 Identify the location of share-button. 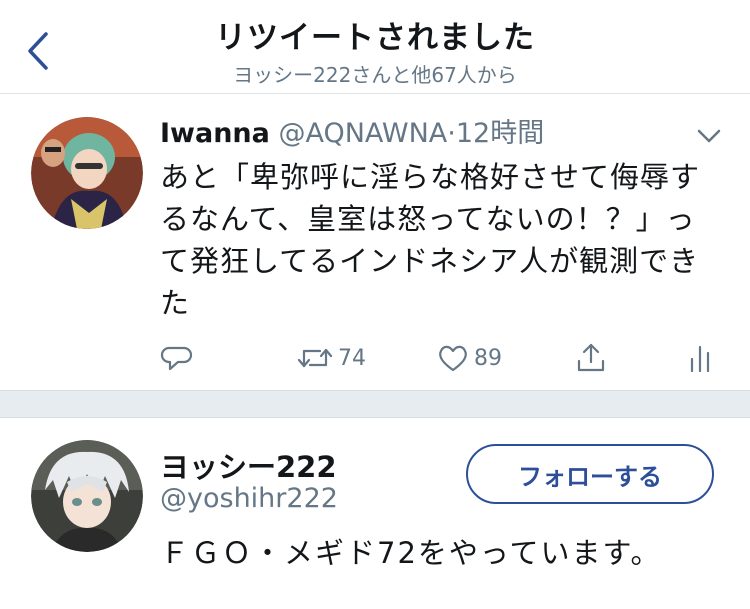
(591, 358).